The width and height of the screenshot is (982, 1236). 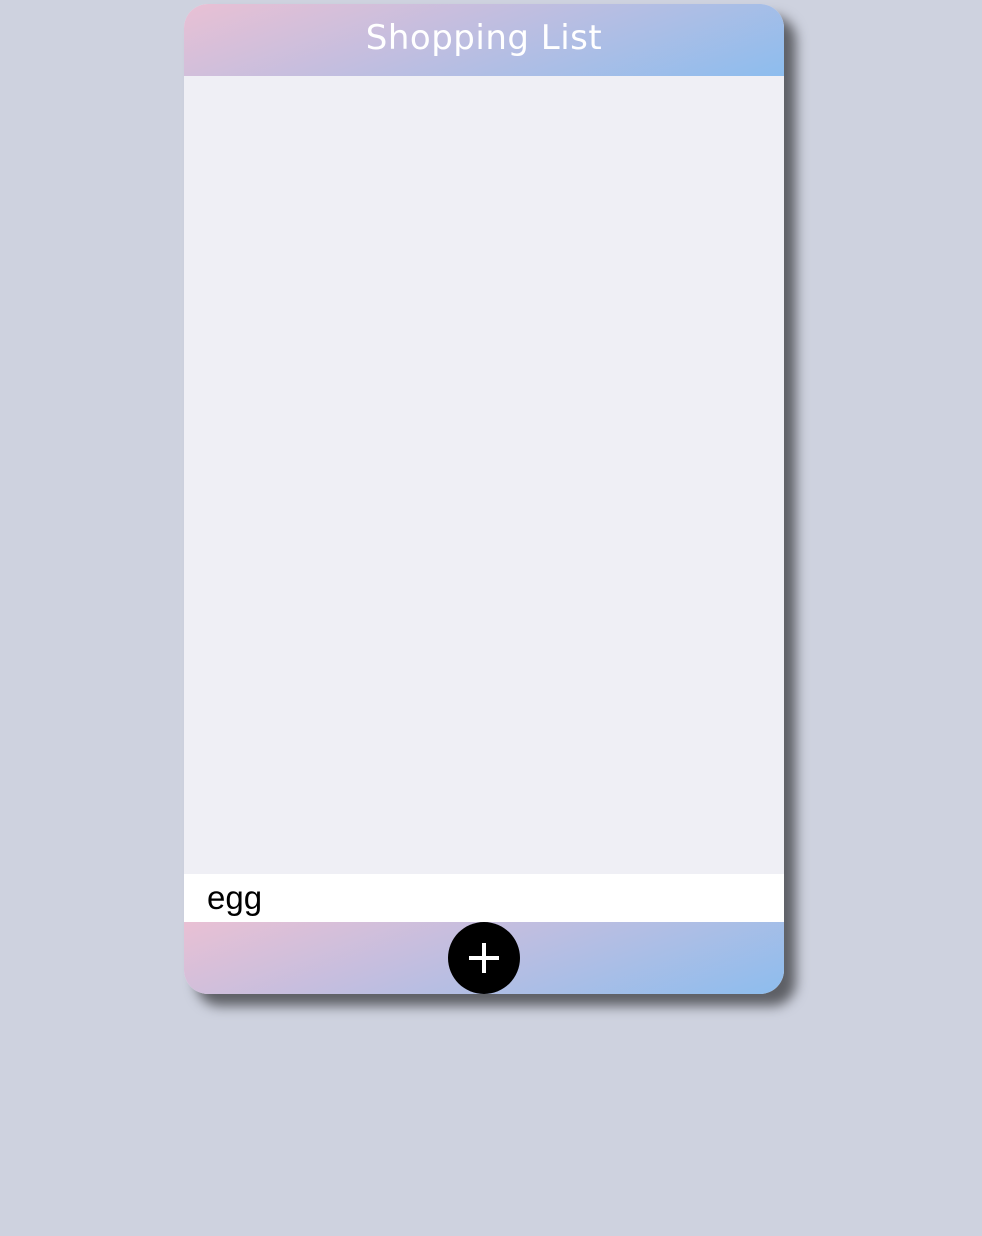 I want to click on plus-icon, so click(x=484, y=958).